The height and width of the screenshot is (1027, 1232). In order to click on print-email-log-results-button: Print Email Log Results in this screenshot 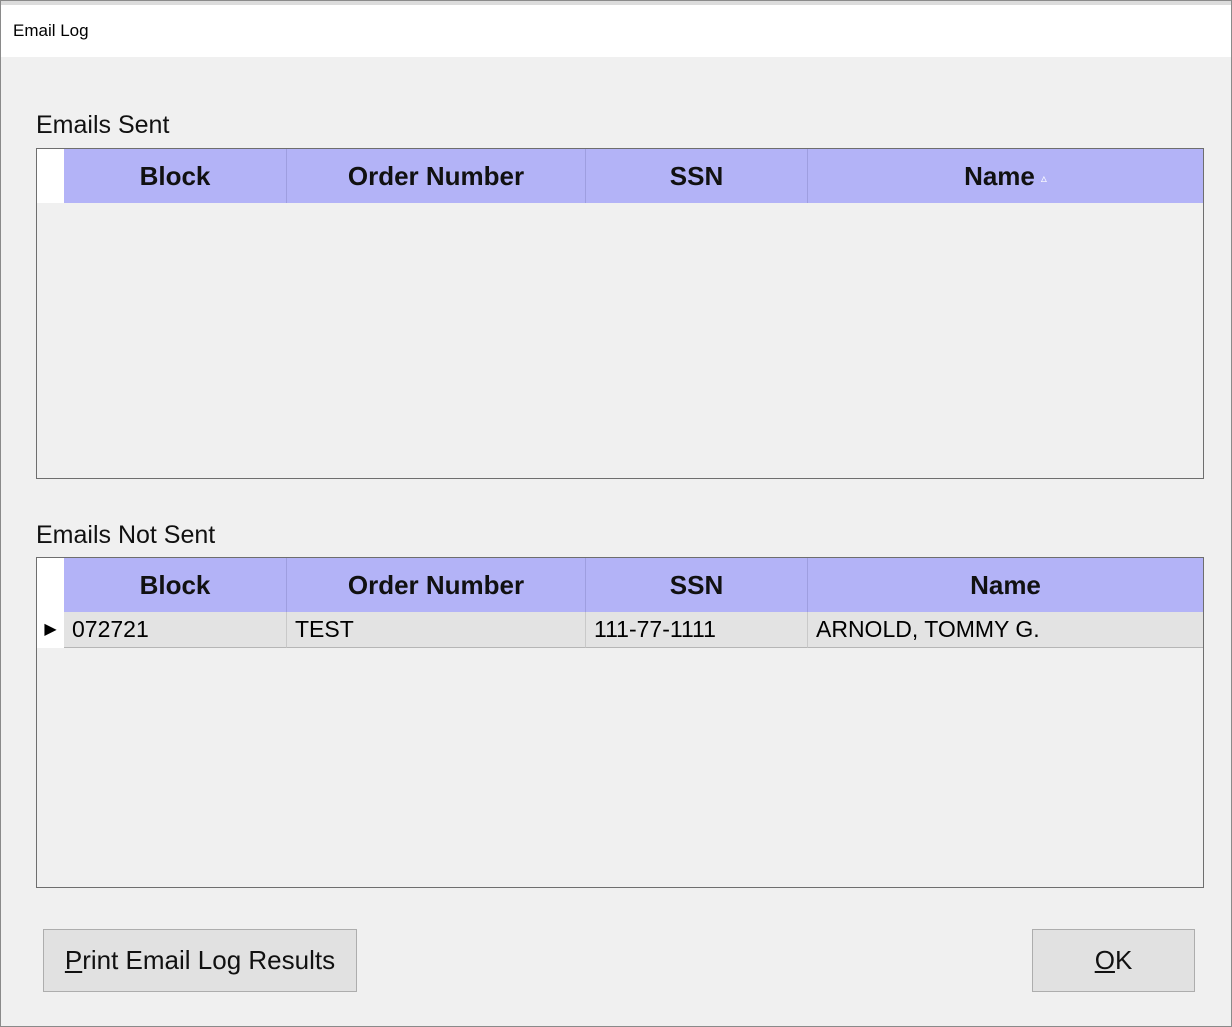, I will do `click(200, 960)`.